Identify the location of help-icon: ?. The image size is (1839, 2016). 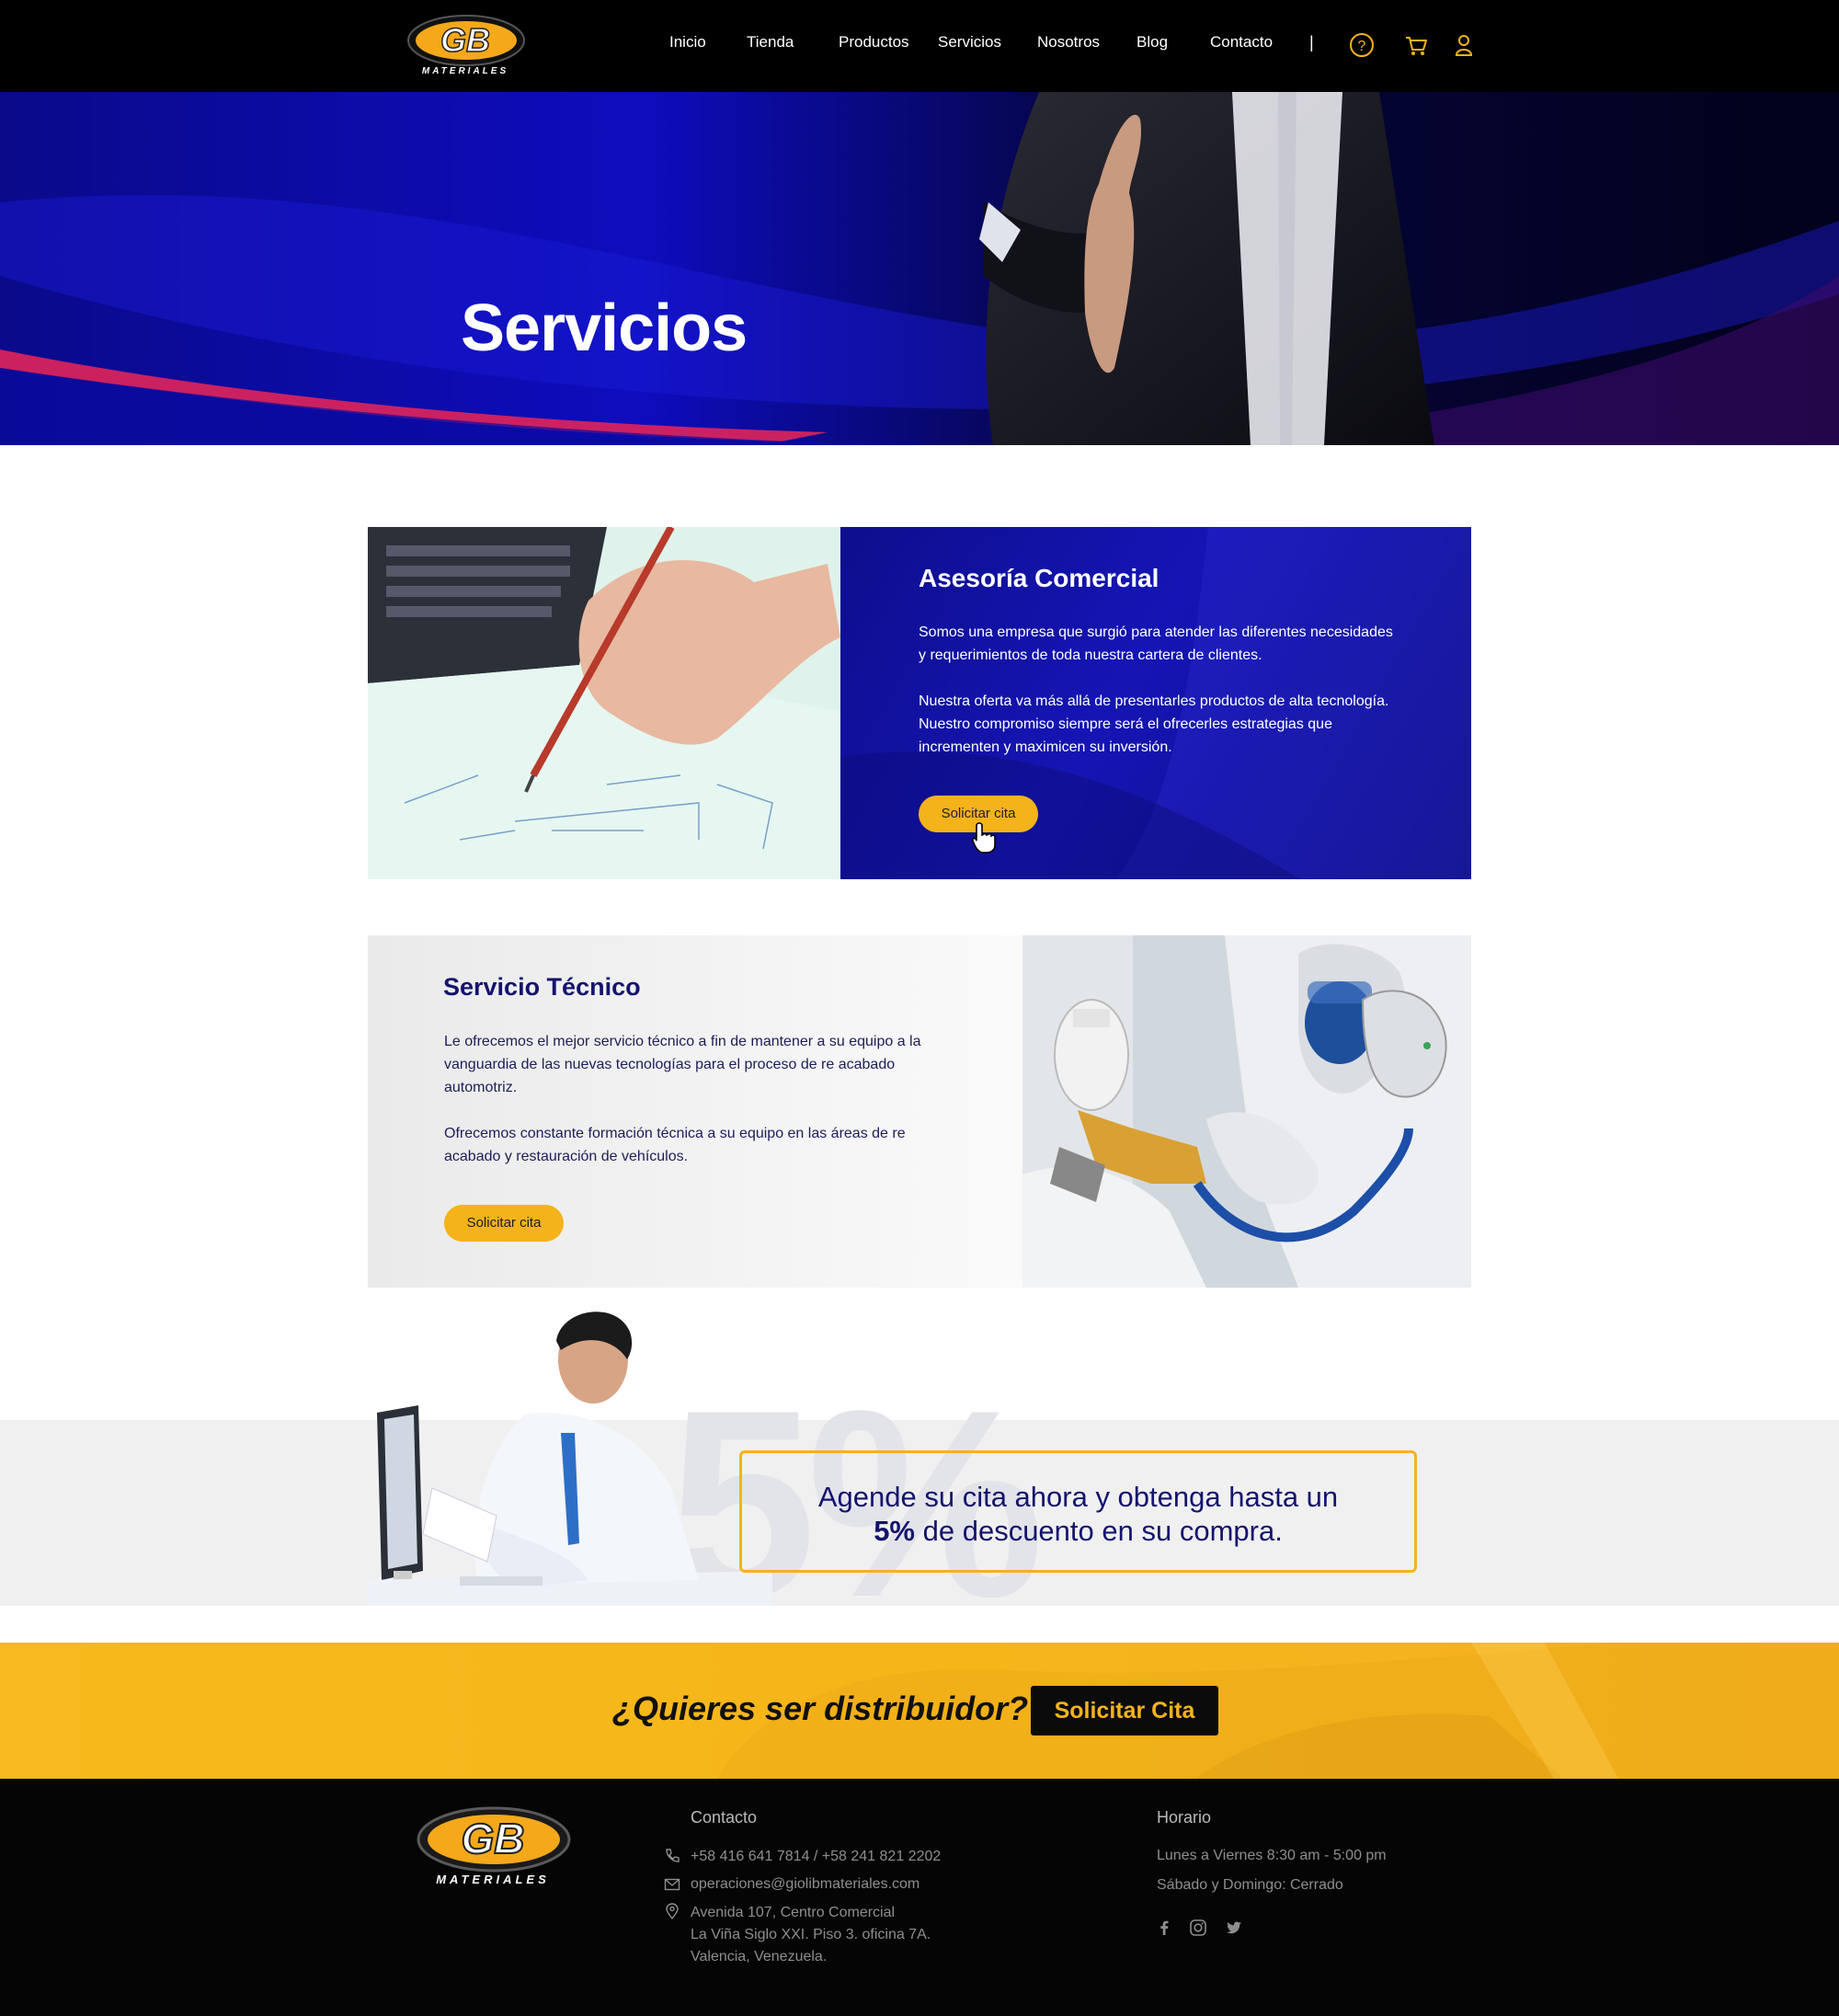
(1362, 45).